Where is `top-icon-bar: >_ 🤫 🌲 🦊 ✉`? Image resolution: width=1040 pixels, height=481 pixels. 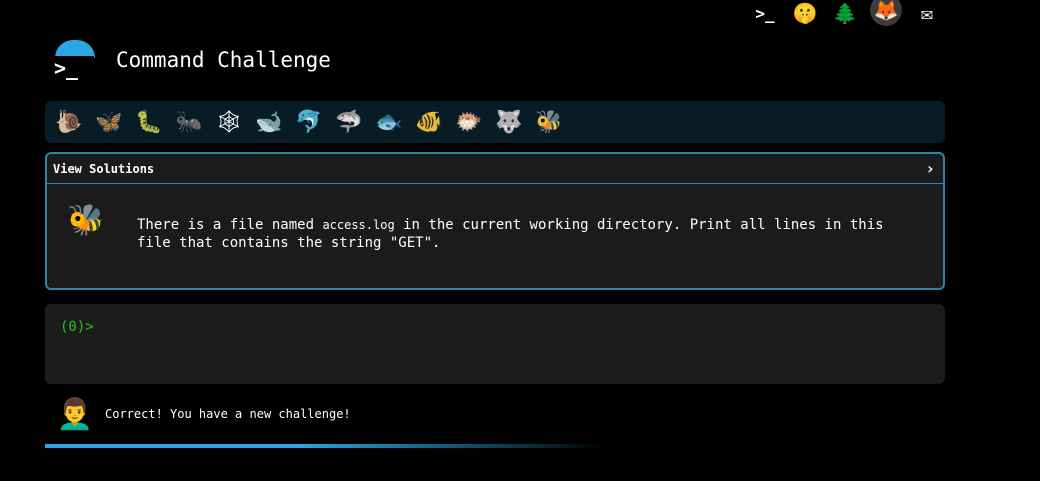
top-icon-bar: >_ 🤫 🌲 🦊 ✉ is located at coordinates (846, 13).